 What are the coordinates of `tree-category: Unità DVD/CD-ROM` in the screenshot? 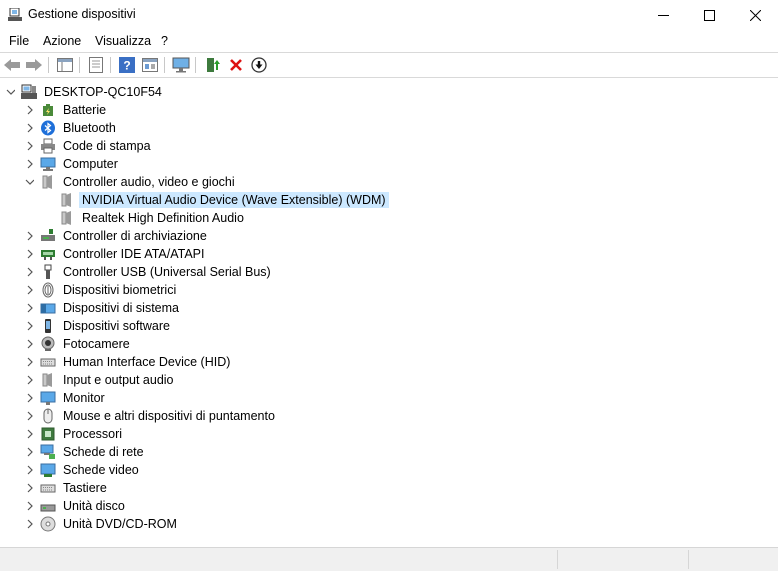 It's located at (102, 524).